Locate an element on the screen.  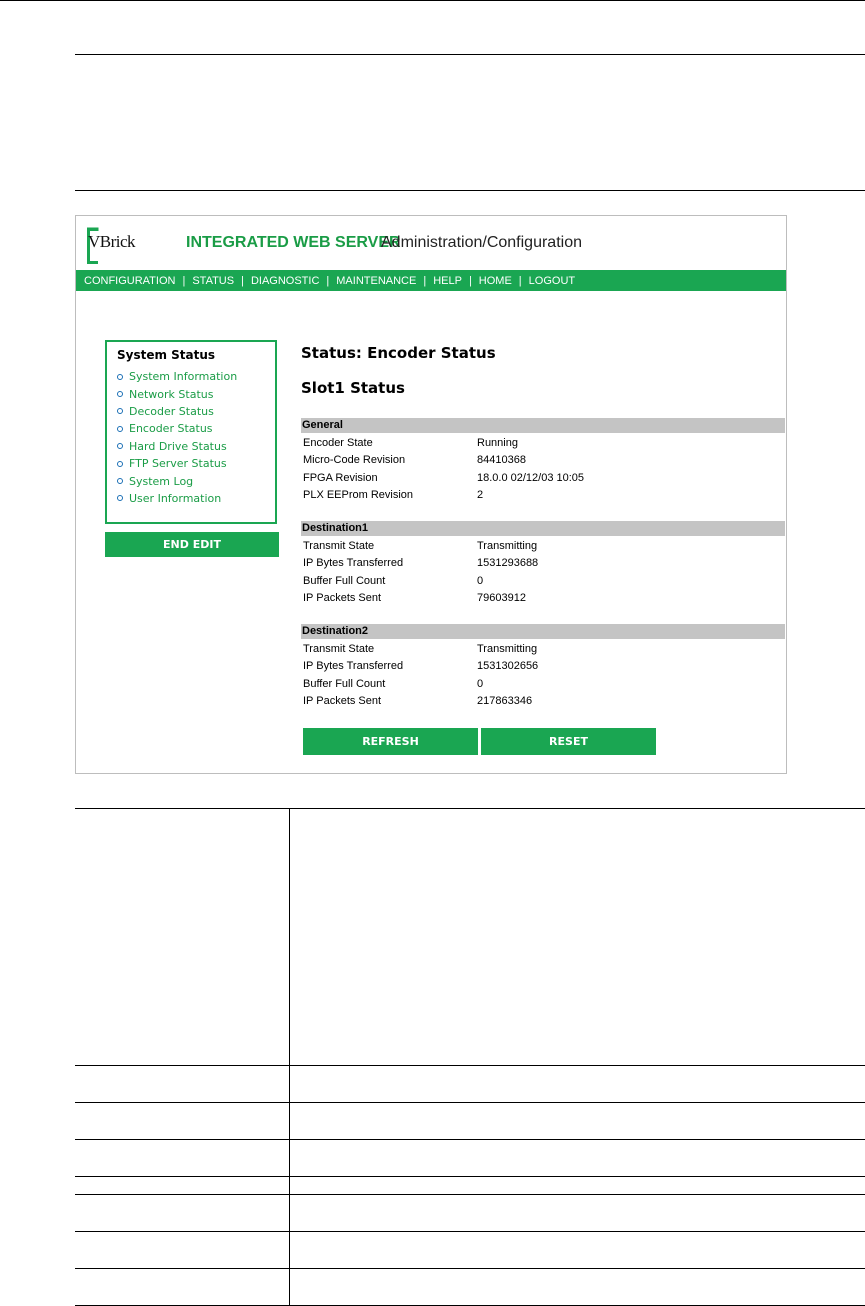
sidebar-item-ftp-server-status: FTP Server Status is located at coordinates (196, 463).